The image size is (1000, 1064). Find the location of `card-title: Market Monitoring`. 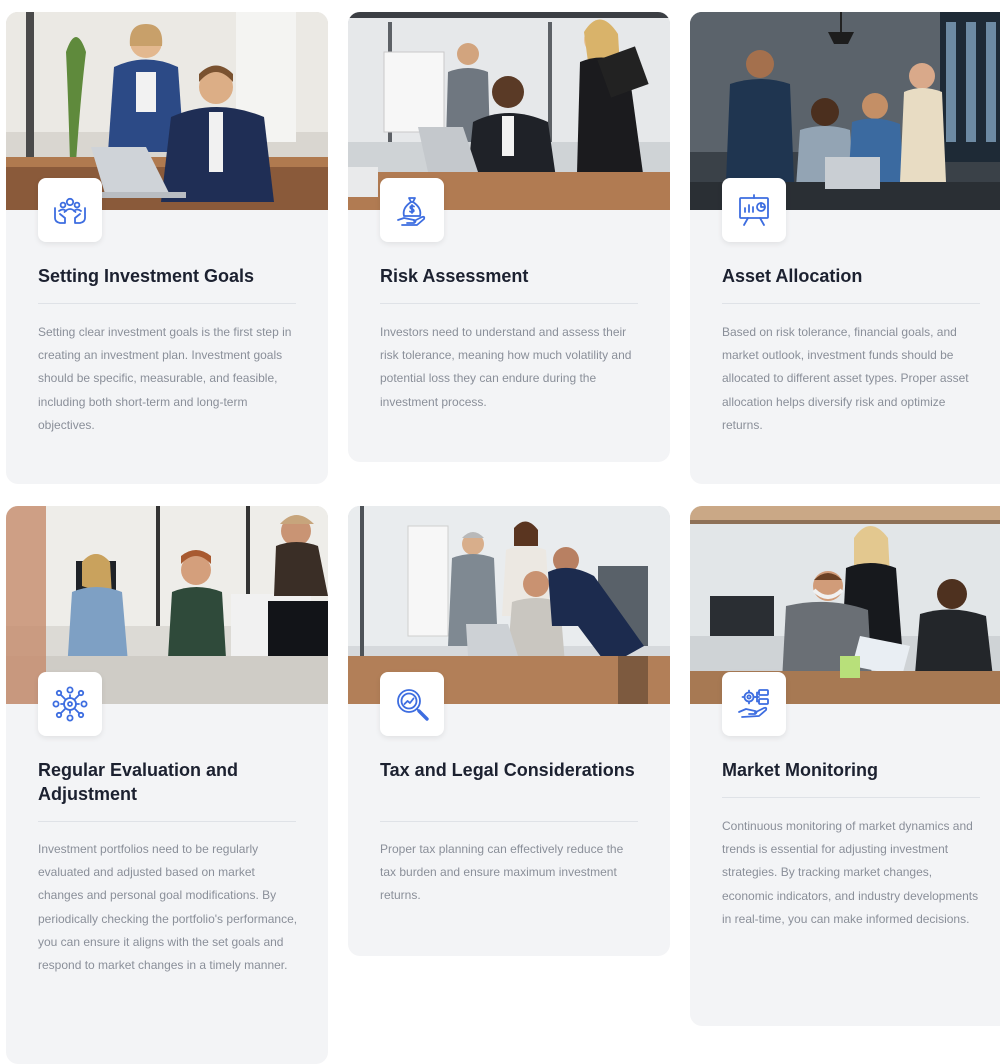

card-title: Market Monitoring is located at coordinates (800, 770).